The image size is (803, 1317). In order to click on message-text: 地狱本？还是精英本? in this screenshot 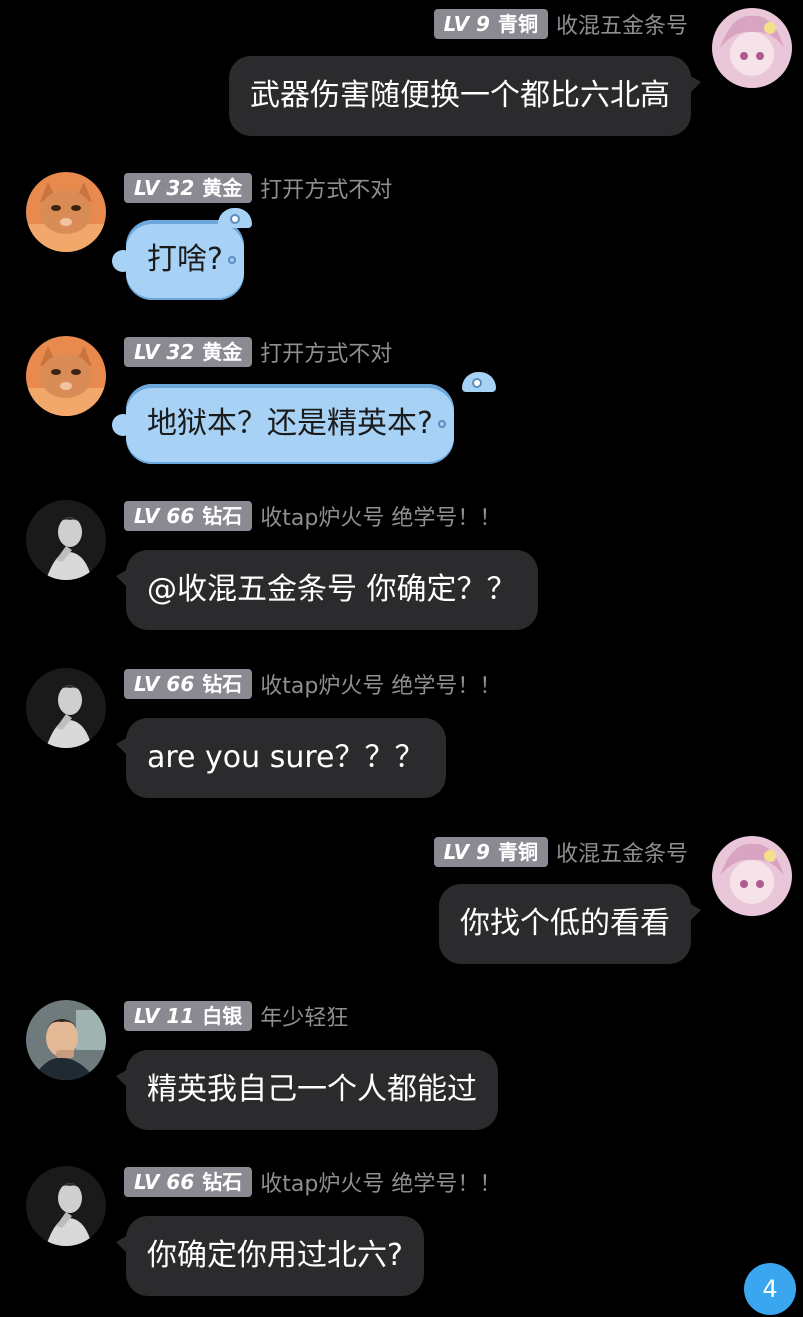, I will do `click(290, 423)`.